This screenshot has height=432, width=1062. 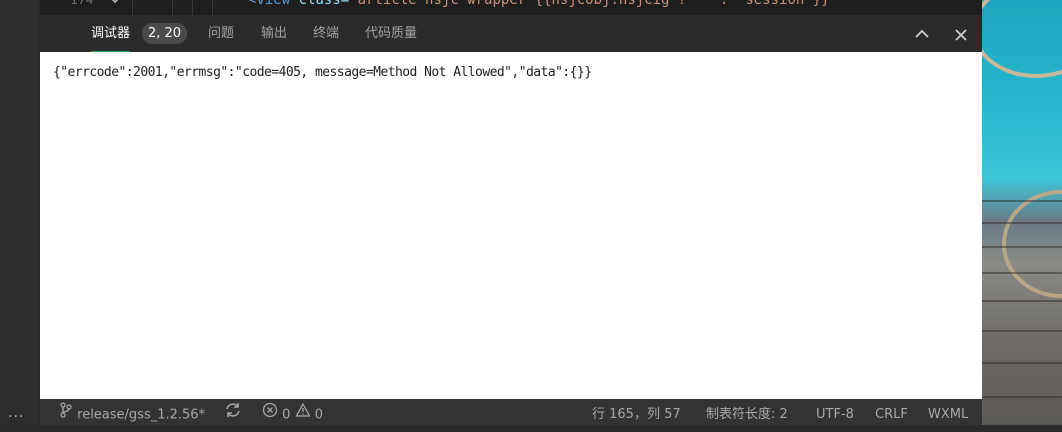 What do you see at coordinates (221, 33) in the screenshot?
I see `tab-problems: 问题` at bounding box center [221, 33].